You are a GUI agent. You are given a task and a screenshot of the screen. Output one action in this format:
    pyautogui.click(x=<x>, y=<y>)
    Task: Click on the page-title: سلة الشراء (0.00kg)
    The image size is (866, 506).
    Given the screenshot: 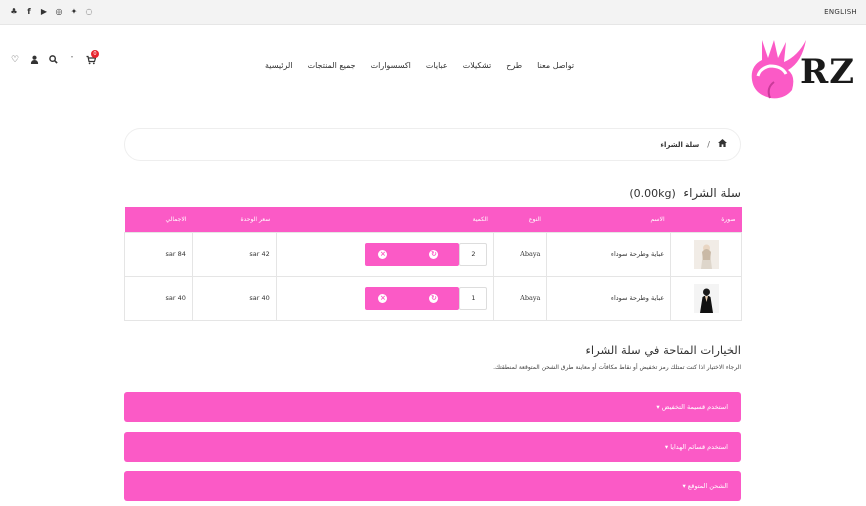 What is the action you would take?
    pyautogui.click(x=685, y=193)
    